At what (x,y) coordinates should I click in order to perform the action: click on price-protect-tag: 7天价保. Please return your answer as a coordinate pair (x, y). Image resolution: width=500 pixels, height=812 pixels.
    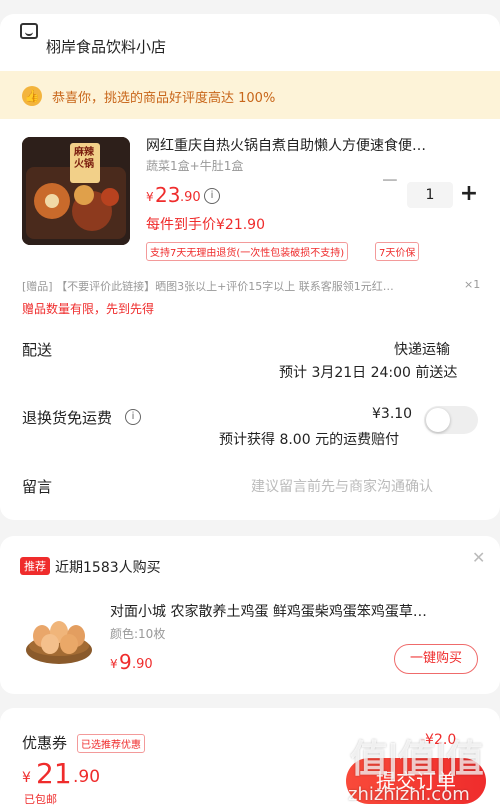
    Looking at the image, I should click on (397, 251).